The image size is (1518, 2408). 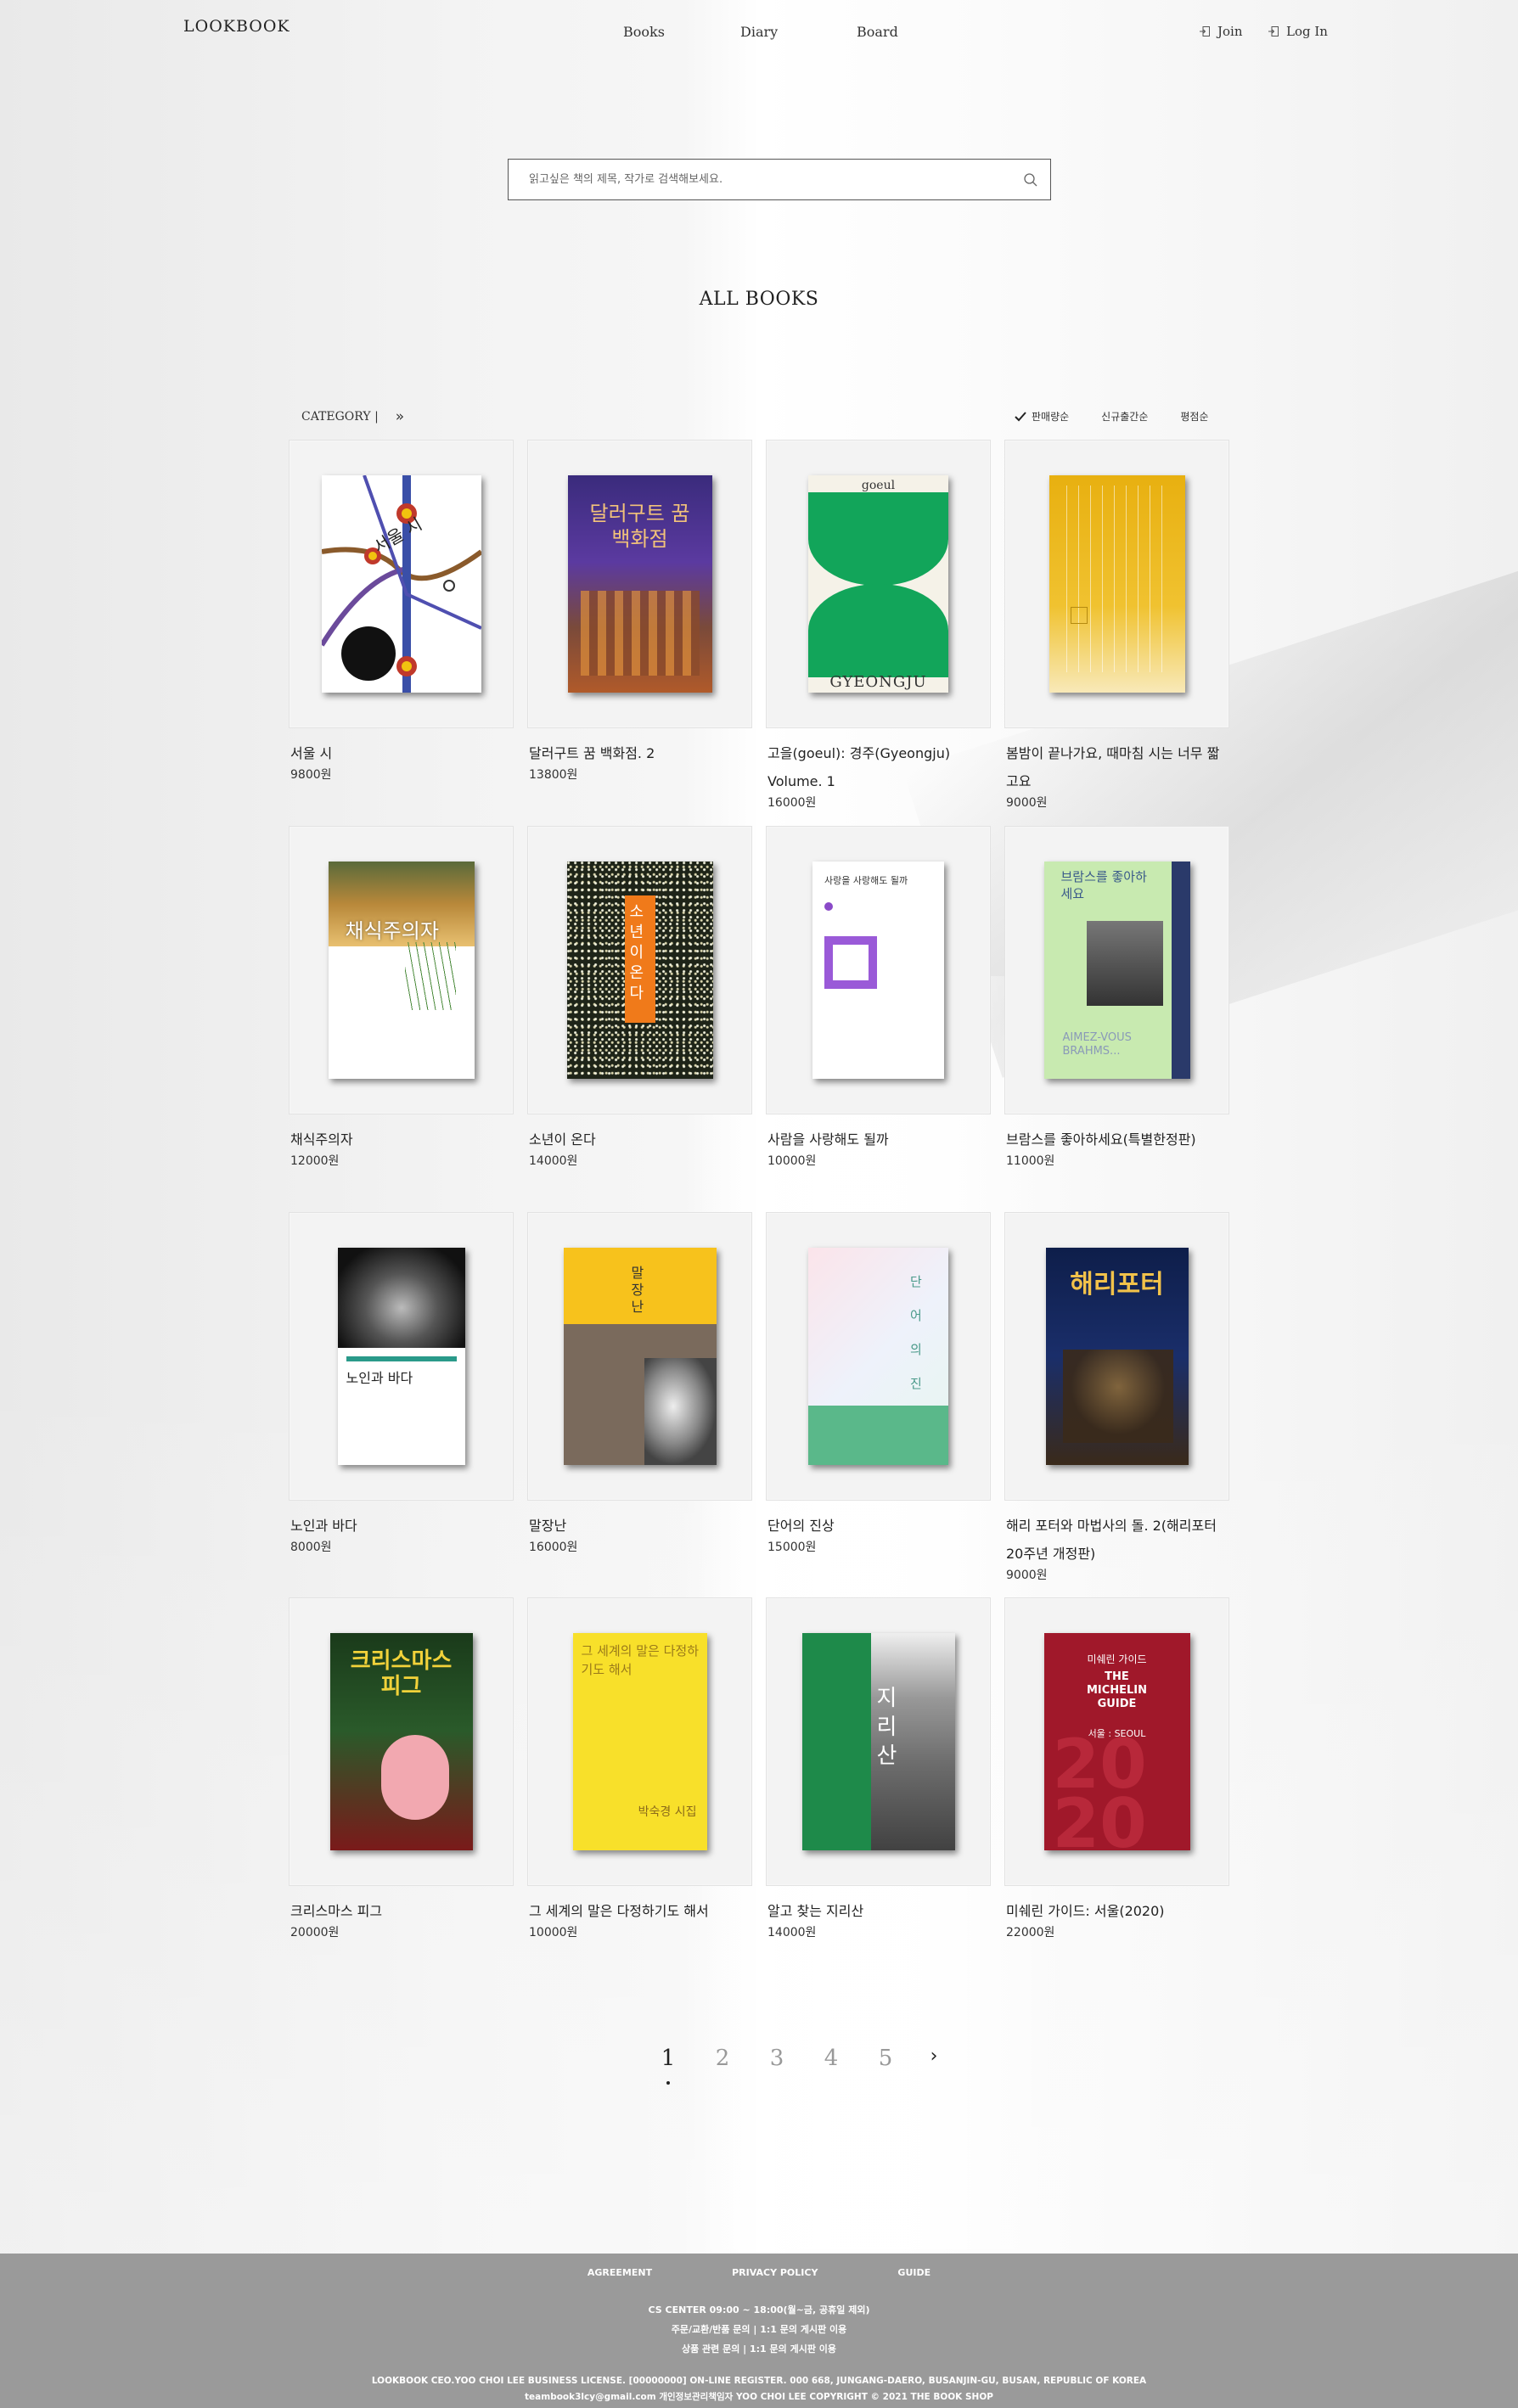 I want to click on book-cover-frame: 그 세계의 말은 다정하기도 해서 박숙경 시집, so click(x=640, y=1741).